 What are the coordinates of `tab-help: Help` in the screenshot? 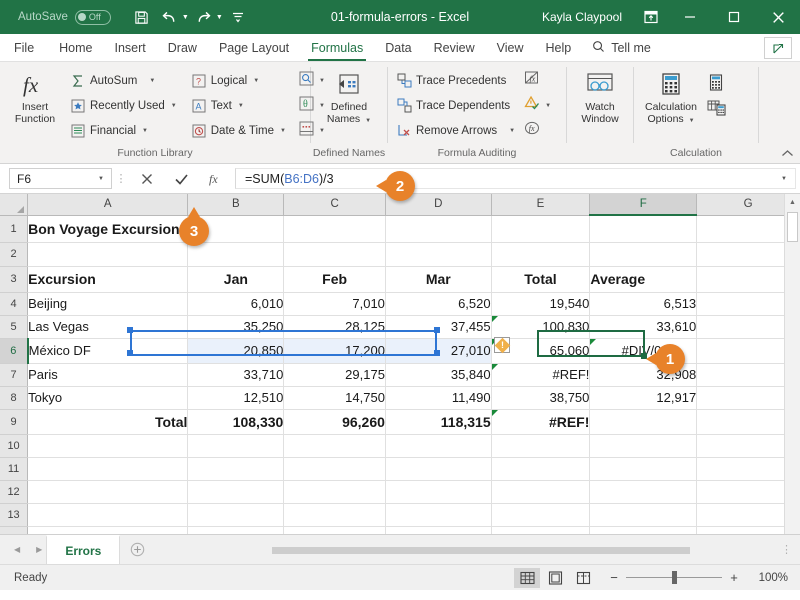 It's located at (559, 47).